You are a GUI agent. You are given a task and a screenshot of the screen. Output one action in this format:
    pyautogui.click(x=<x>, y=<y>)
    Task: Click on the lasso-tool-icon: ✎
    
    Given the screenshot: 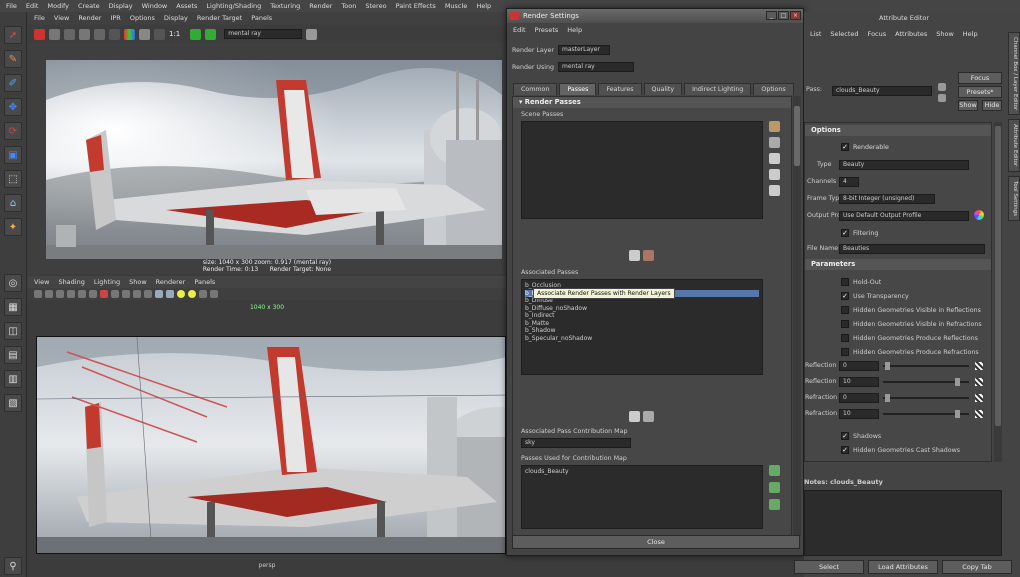 What is the action you would take?
    pyautogui.click(x=13, y=59)
    